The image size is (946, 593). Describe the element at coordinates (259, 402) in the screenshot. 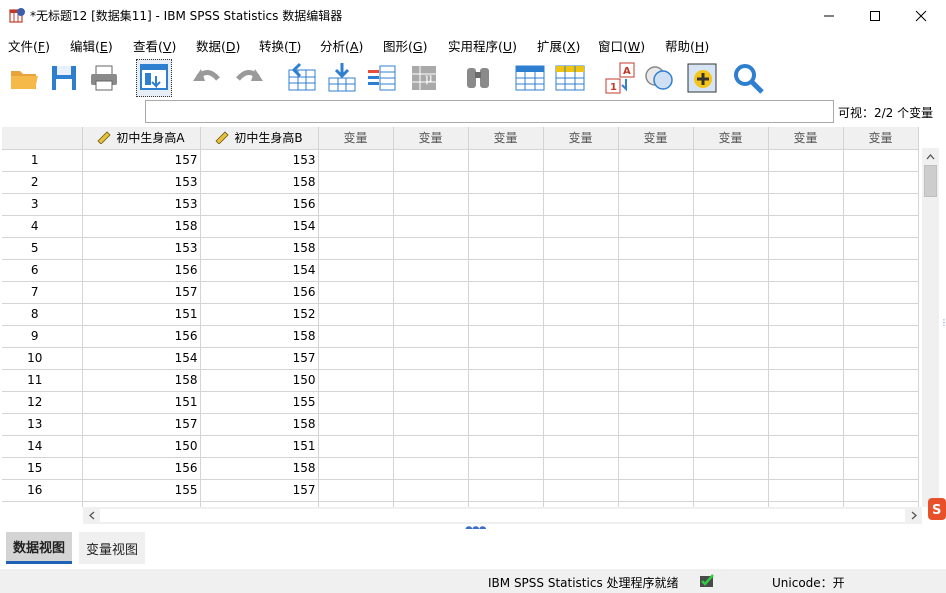

I see `data-cell: 155` at that location.